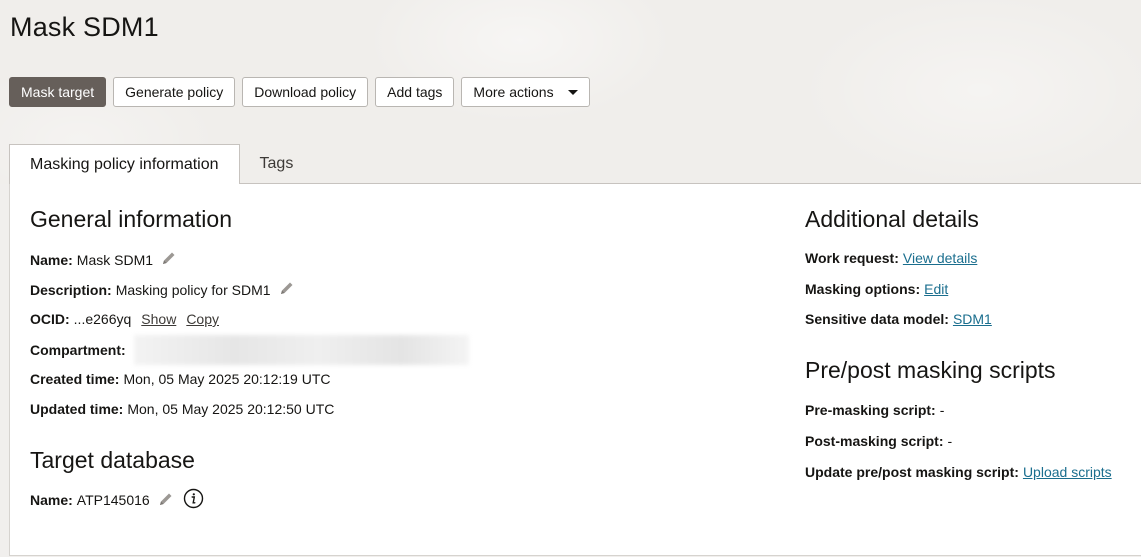 Image resolution: width=1141 pixels, height=557 pixels. I want to click on download-policy-button: Download policy, so click(305, 92).